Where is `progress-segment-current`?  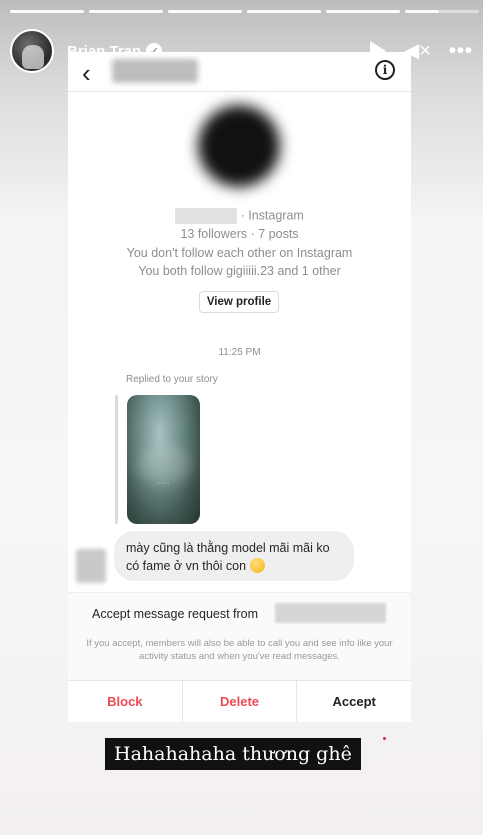 progress-segment-current is located at coordinates (442, 11).